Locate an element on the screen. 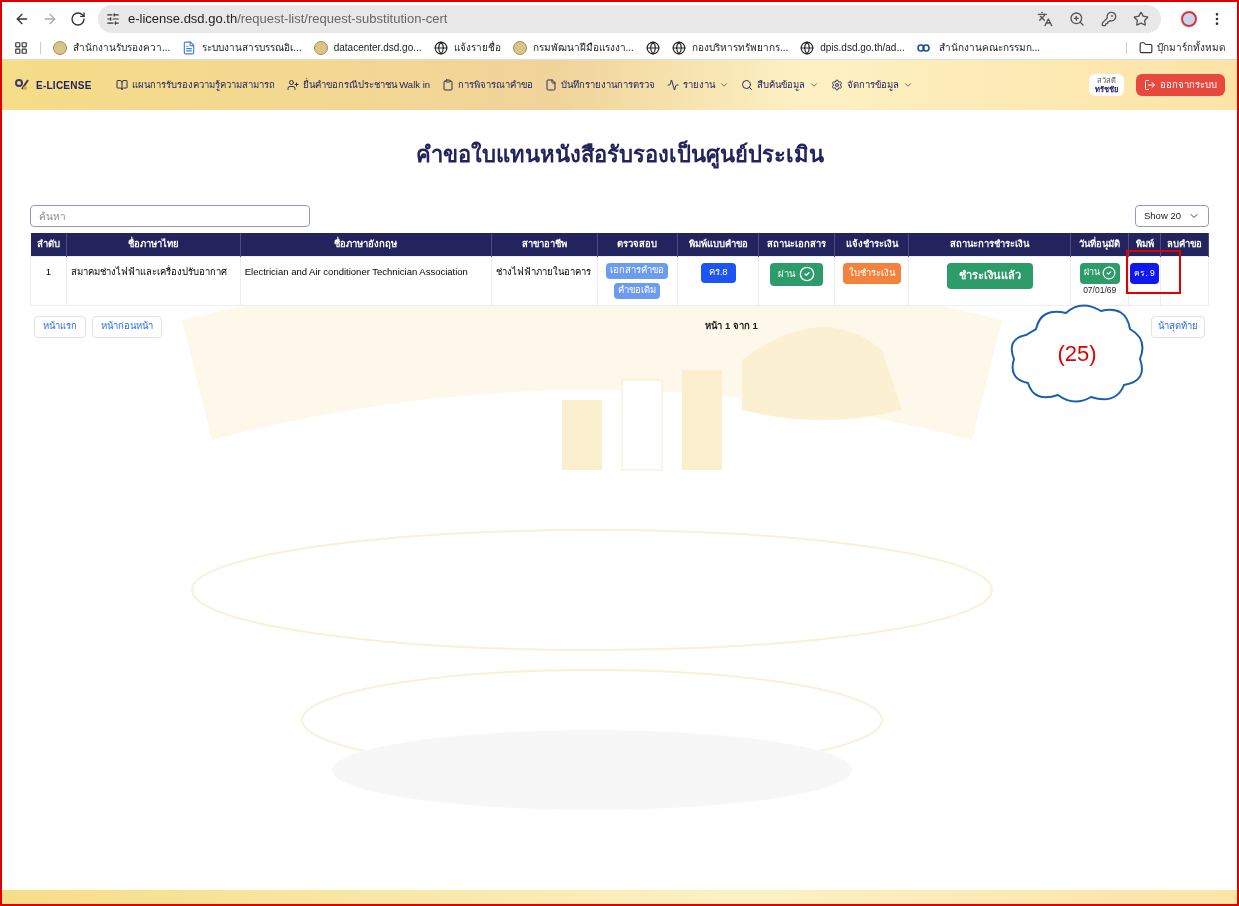 The image size is (1239, 906). reload-icon is located at coordinates (78, 19).